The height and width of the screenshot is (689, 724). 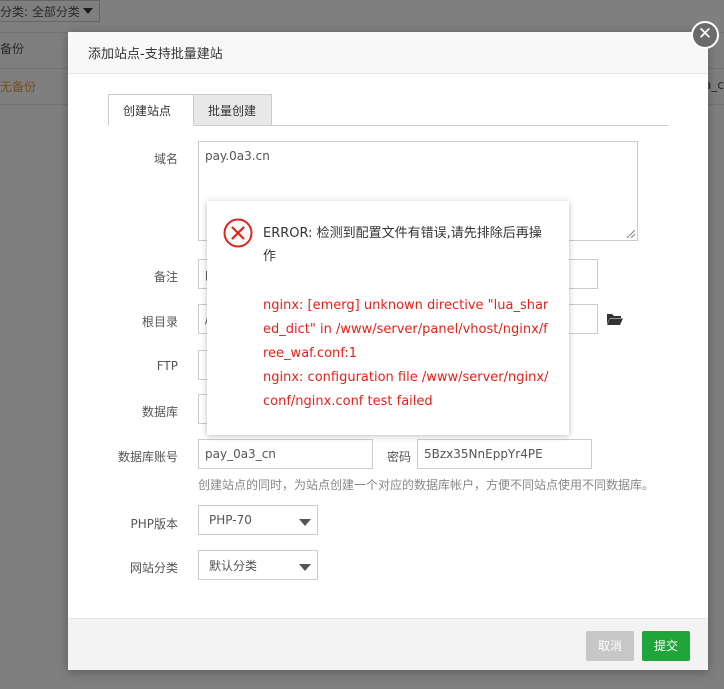 What do you see at coordinates (165, 159) in the screenshot?
I see `domain-label: 域名` at bounding box center [165, 159].